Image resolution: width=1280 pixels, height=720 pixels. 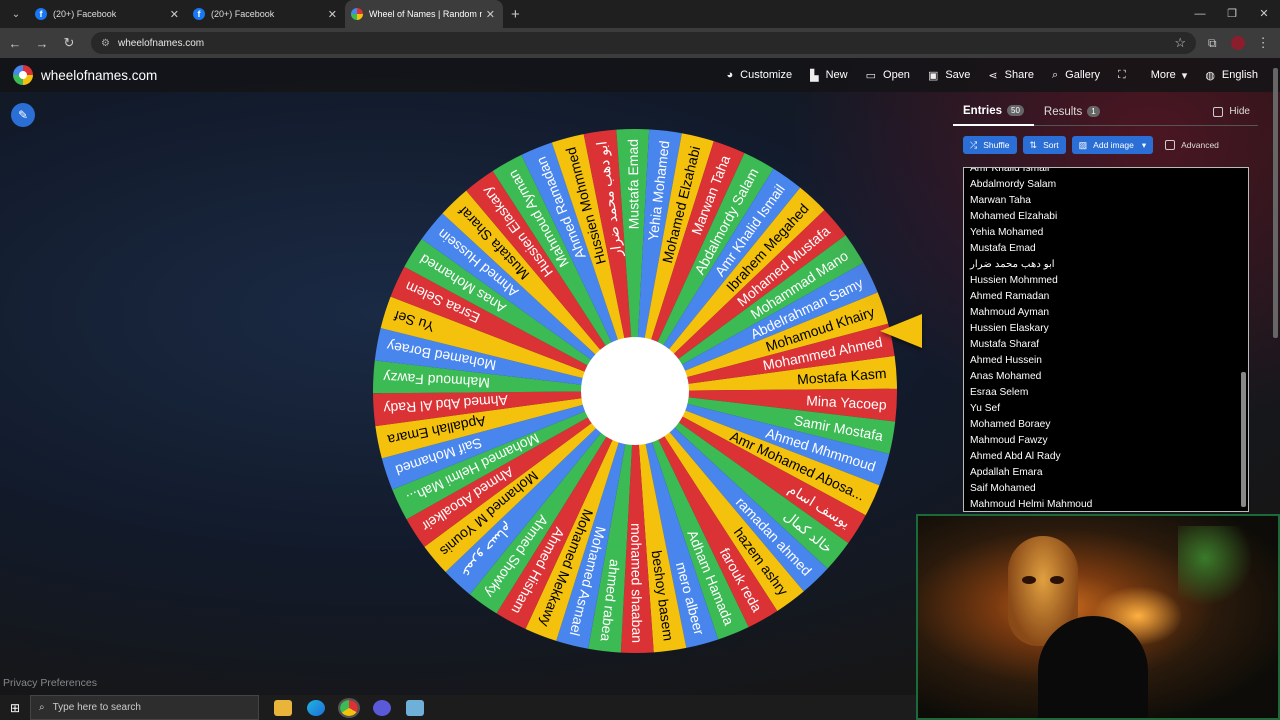 What do you see at coordinates (415, 707) in the screenshot?
I see `app-icon` at bounding box center [415, 707].